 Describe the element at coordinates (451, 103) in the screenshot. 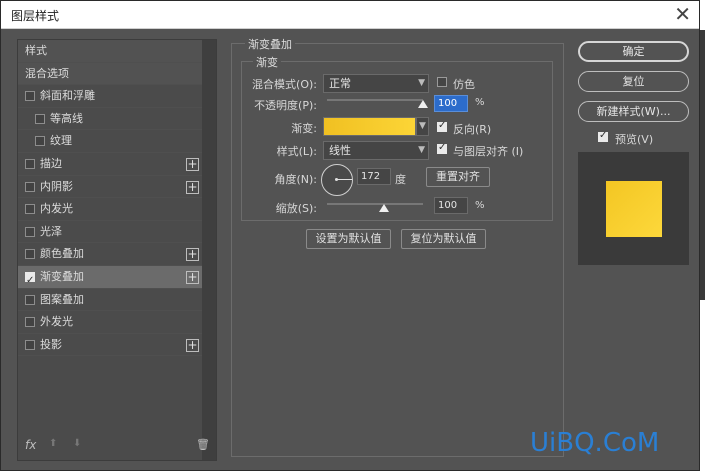

I see `opacity-input: 100` at that location.